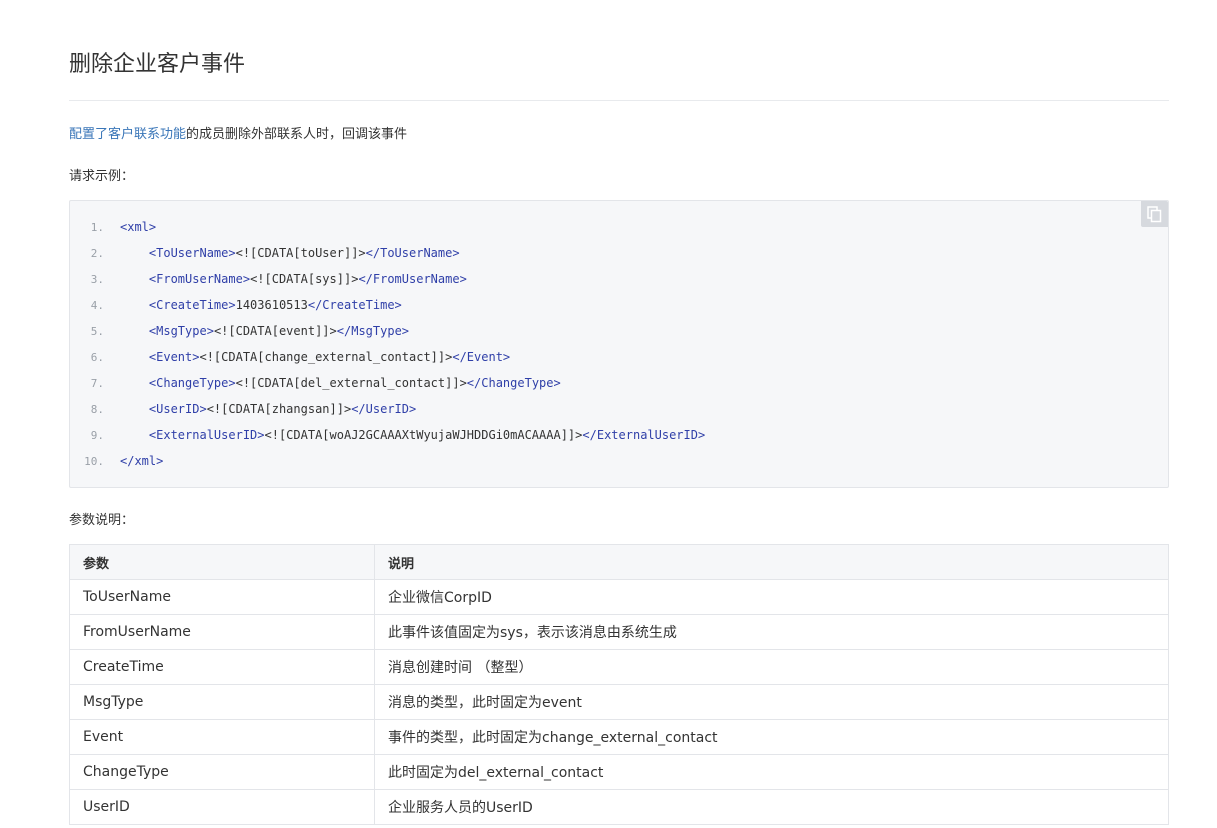 Image resolution: width=1217 pixels, height=828 pixels. What do you see at coordinates (412, 279) in the screenshot?
I see `xml-close-tag: </FromUserName>` at bounding box center [412, 279].